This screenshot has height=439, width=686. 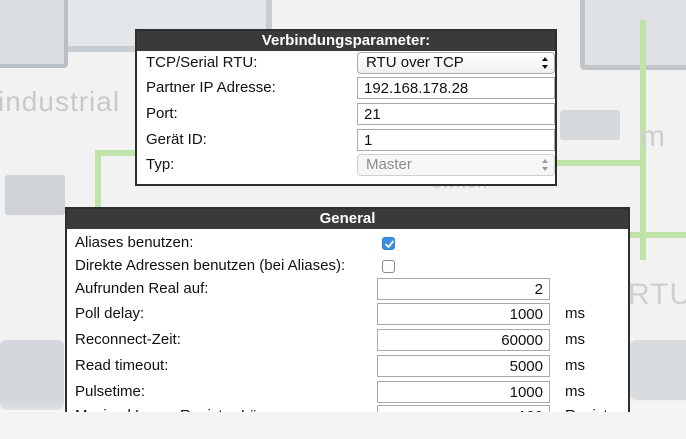 What do you see at coordinates (347, 366) in the screenshot?
I see `row-read-timeout: Read timeout: ms` at bounding box center [347, 366].